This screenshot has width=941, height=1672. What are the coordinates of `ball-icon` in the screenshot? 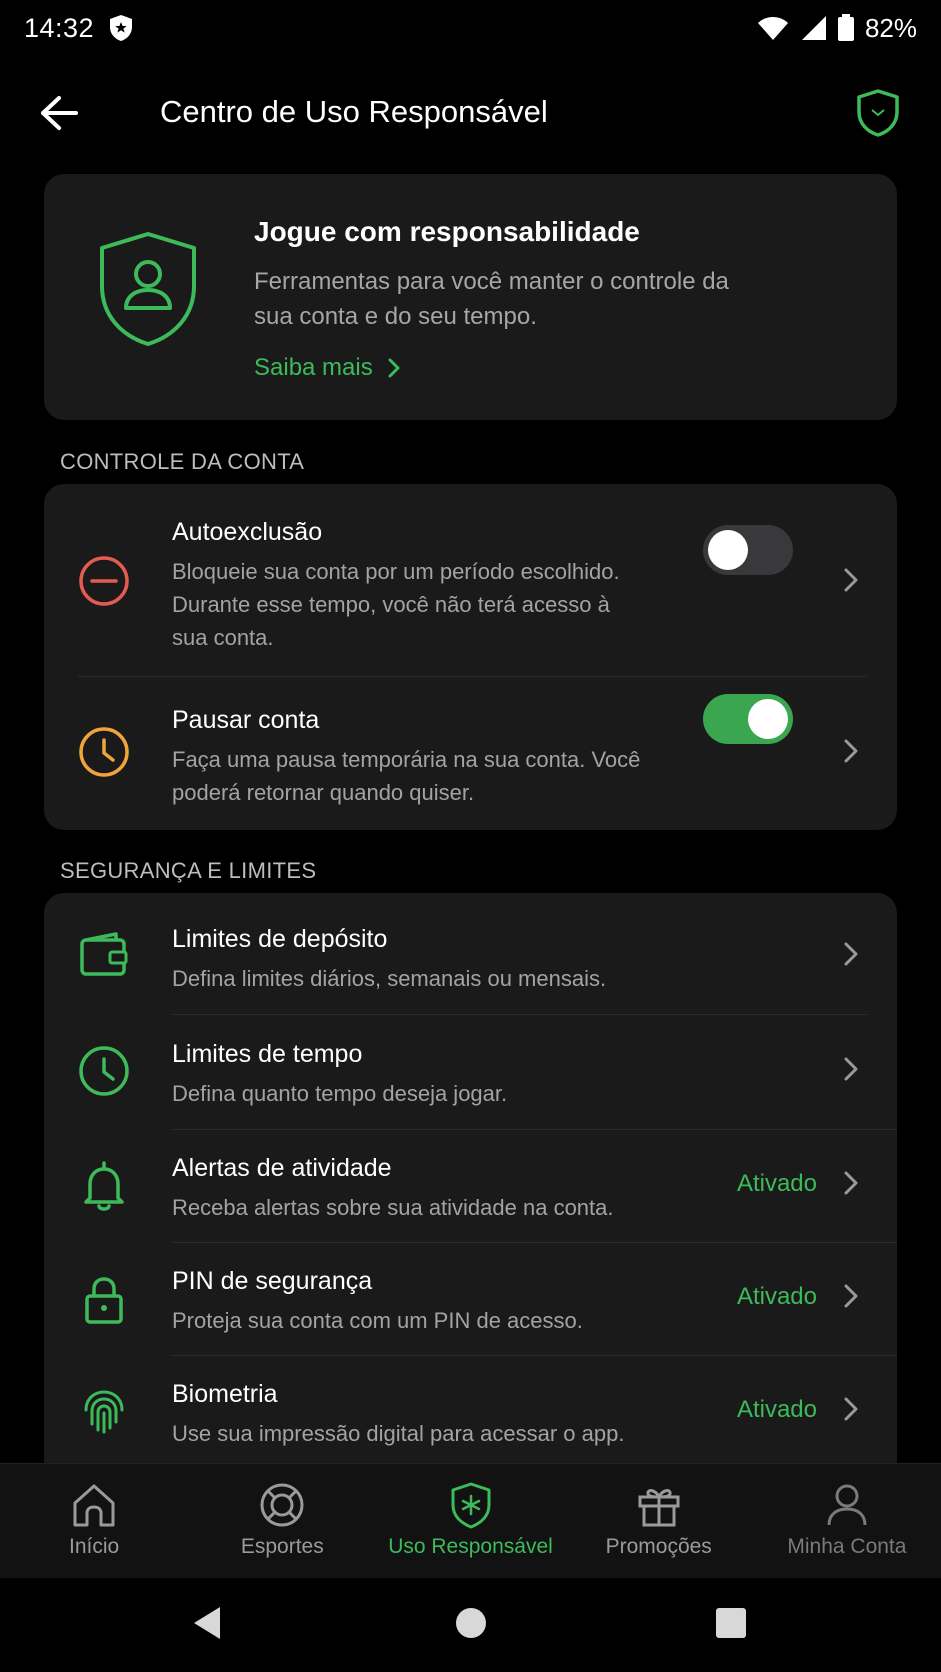 It's located at (282, 1505).